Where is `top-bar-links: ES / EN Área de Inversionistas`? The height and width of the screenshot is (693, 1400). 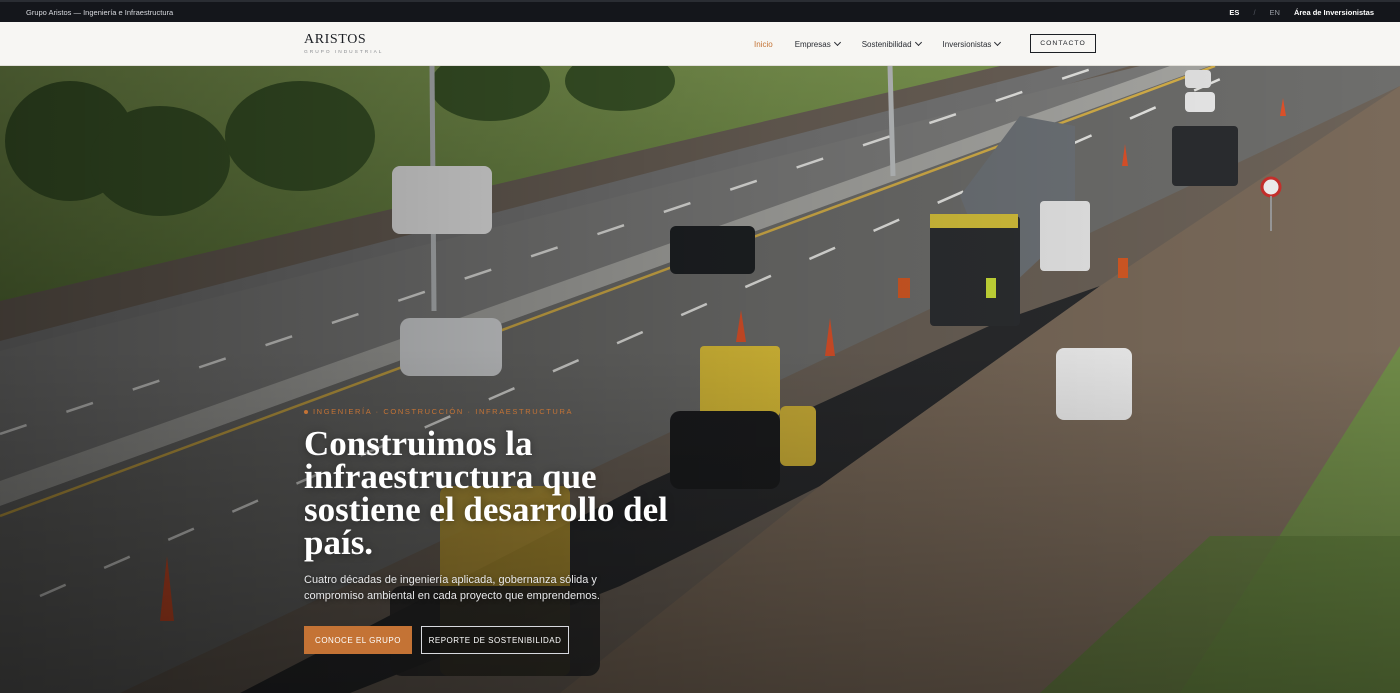
top-bar-links: ES / EN Área de Inversionistas is located at coordinates (1301, 12).